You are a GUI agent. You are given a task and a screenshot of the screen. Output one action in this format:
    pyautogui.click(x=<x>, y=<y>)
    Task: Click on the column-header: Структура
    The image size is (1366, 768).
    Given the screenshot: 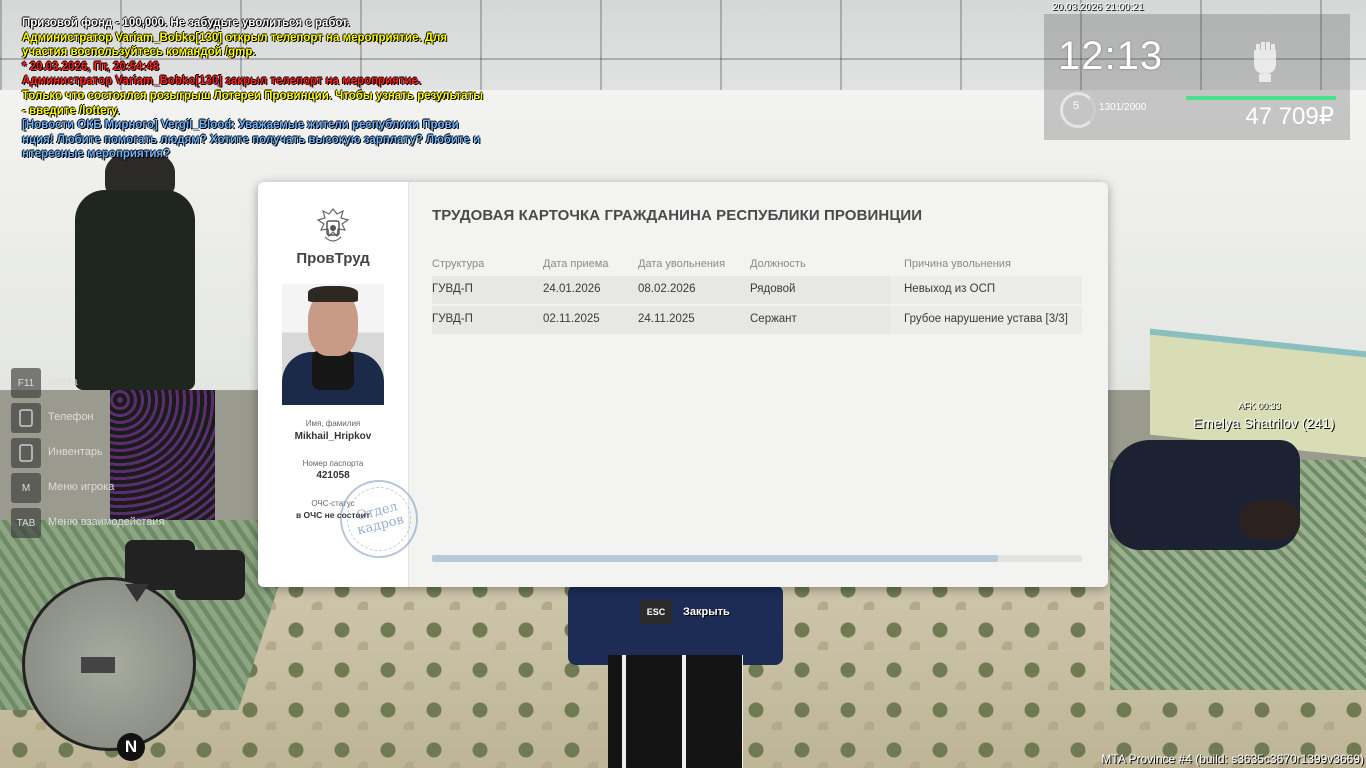 What is the action you would take?
    pyautogui.click(x=458, y=264)
    